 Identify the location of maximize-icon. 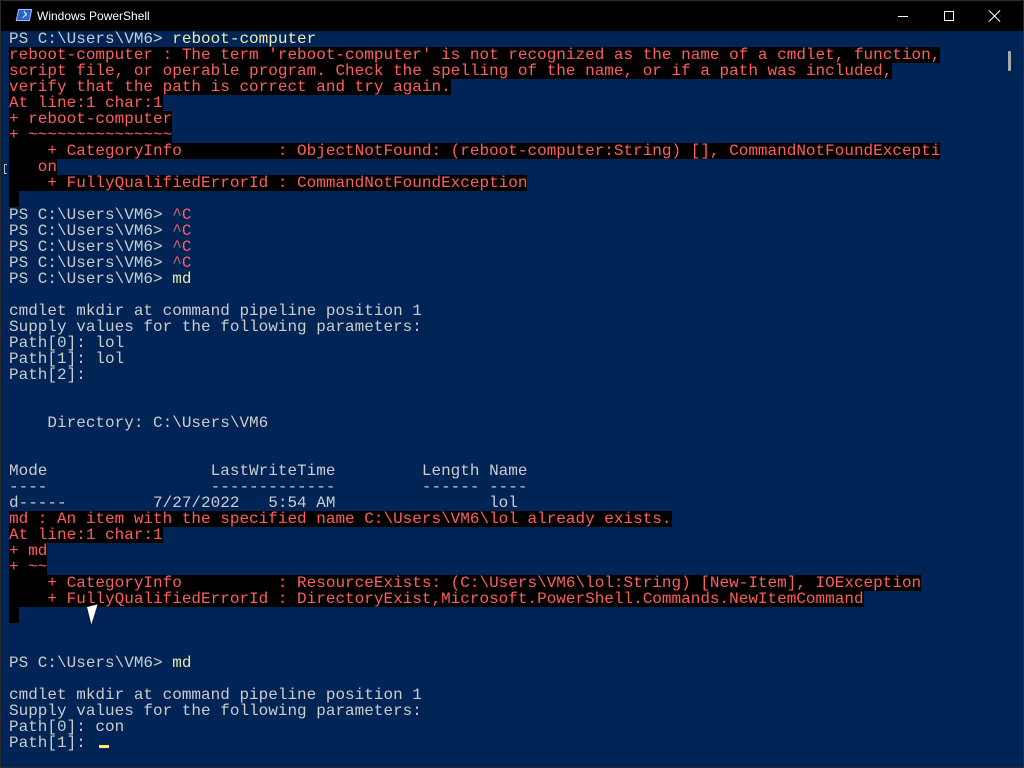
(949, 16).